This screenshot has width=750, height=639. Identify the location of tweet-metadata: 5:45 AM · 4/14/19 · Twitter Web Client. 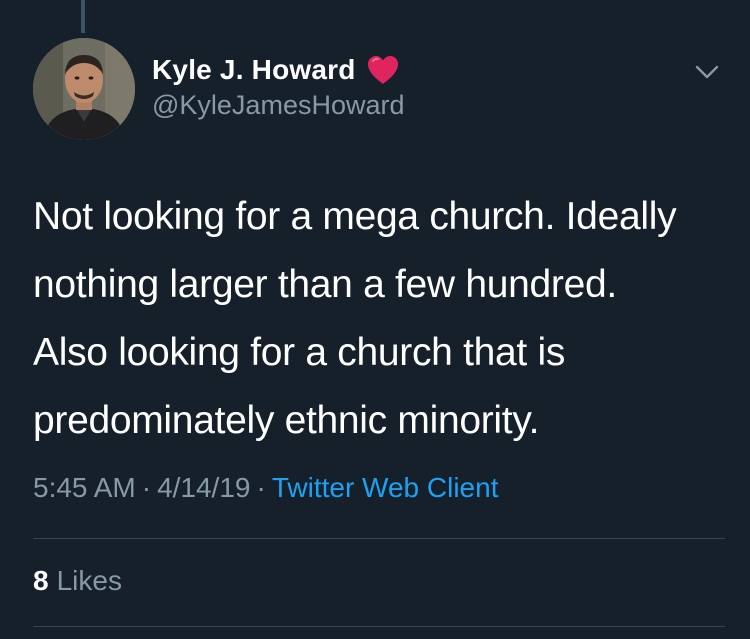
(265, 488).